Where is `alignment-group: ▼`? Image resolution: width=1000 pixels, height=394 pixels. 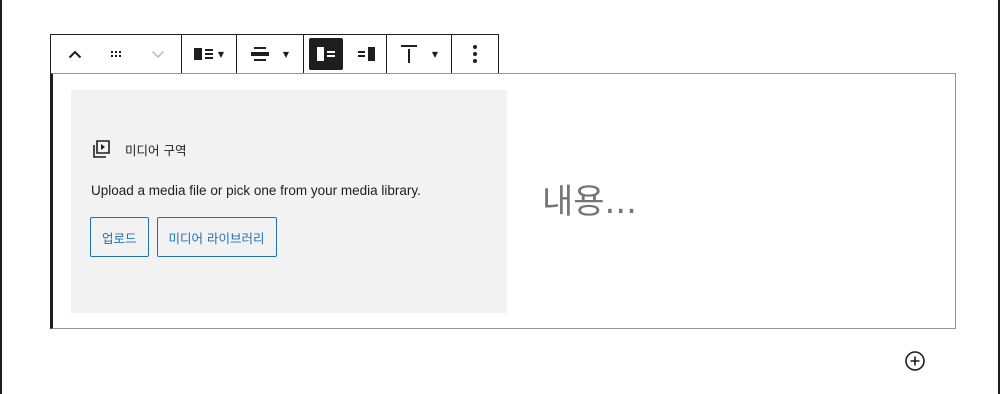
alignment-group: ▼ is located at coordinates (270, 54).